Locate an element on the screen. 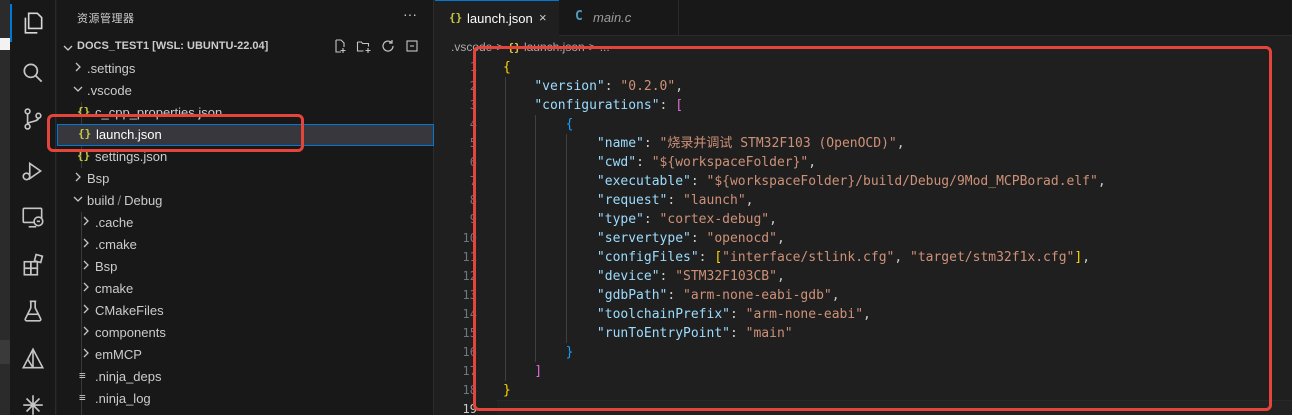  line-number: 5 is located at coordinates (473, 143).